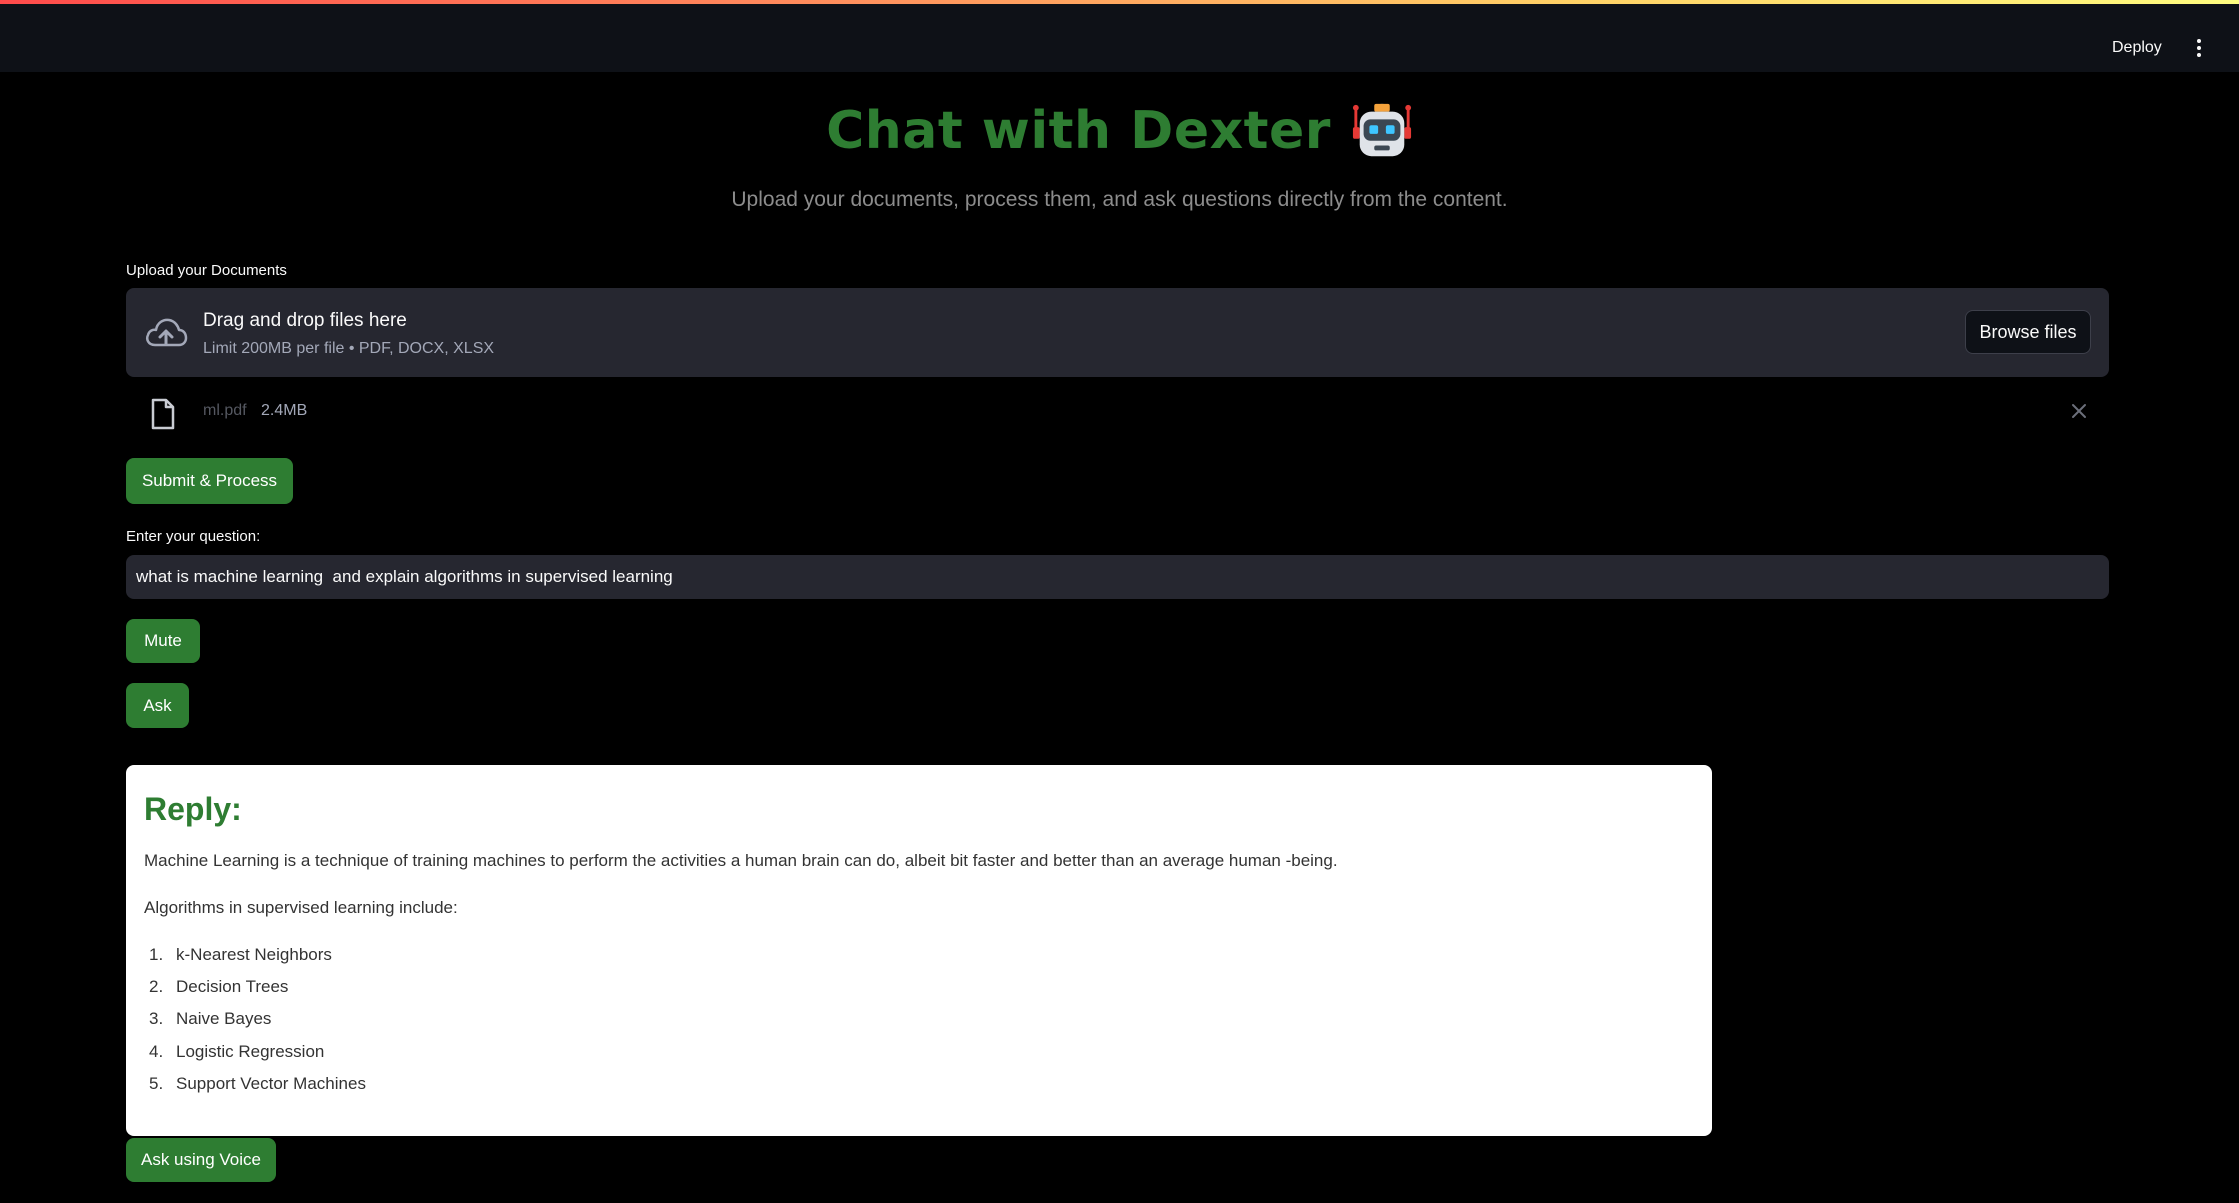  I want to click on list-item: 3. Naive Bayes, so click(210, 1019).